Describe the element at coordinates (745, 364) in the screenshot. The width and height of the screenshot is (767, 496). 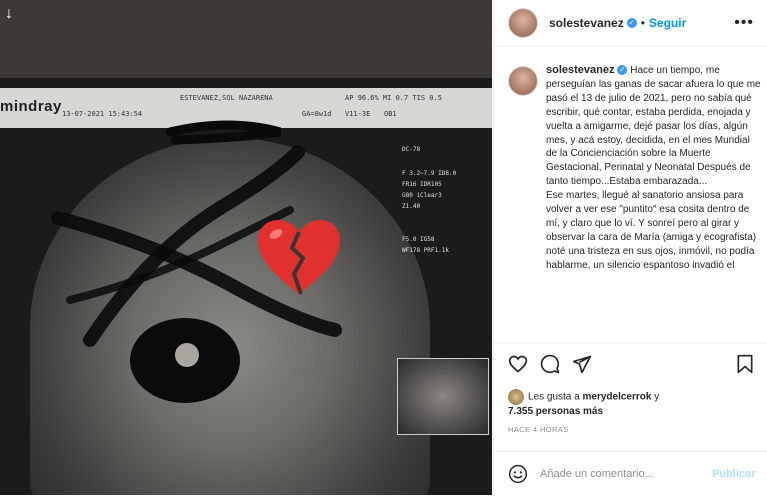
I see `bookmark-icon` at that location.